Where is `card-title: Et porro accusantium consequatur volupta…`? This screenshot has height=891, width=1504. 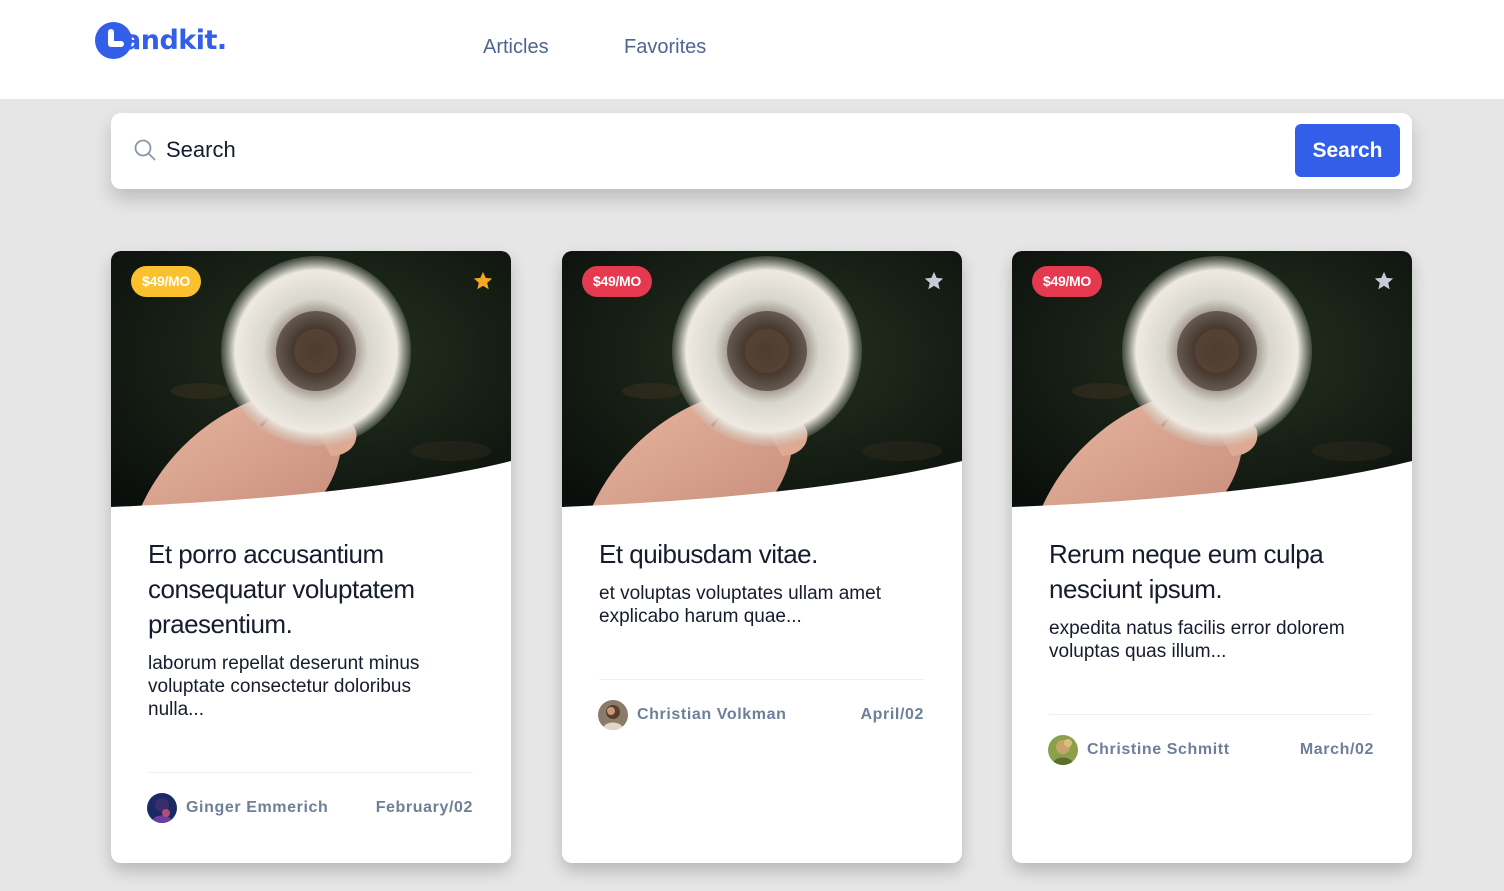
card-title: Et porro accusantium consequatur volupta… is located at coordinates (313, 589).